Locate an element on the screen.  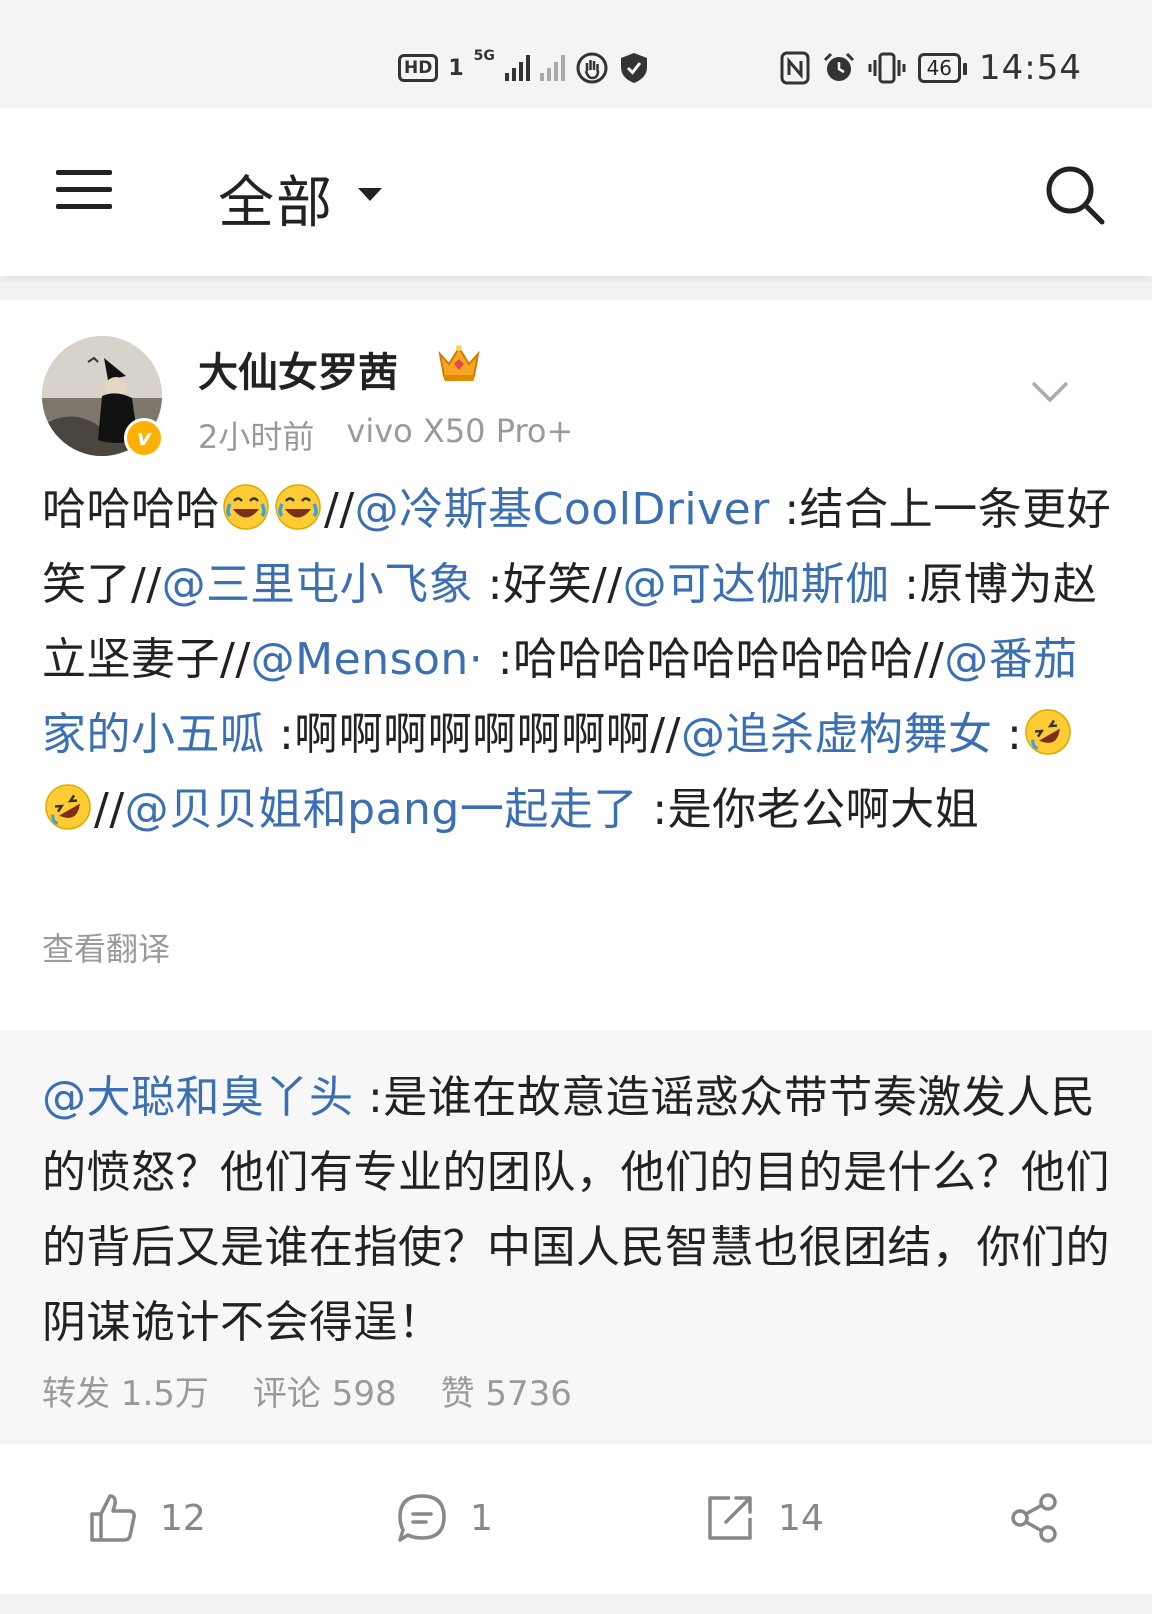
post-time: 2小时前 is located at coordinates (256, 437).